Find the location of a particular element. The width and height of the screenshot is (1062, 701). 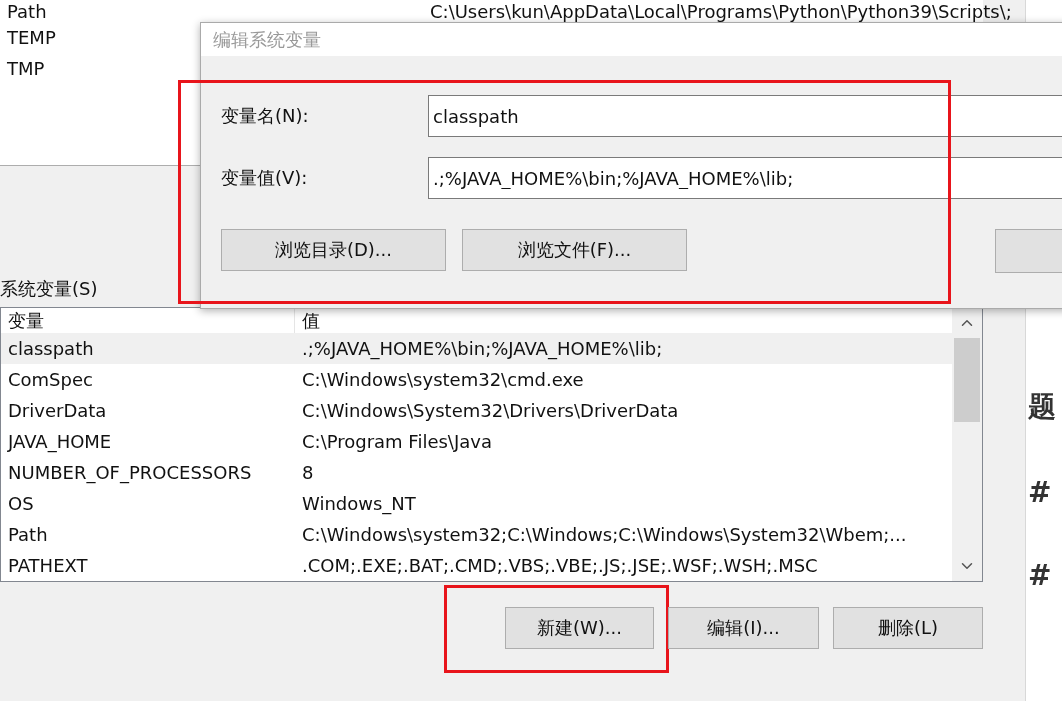

field-label: 变量名(N): is located at coordinates (265, 116).